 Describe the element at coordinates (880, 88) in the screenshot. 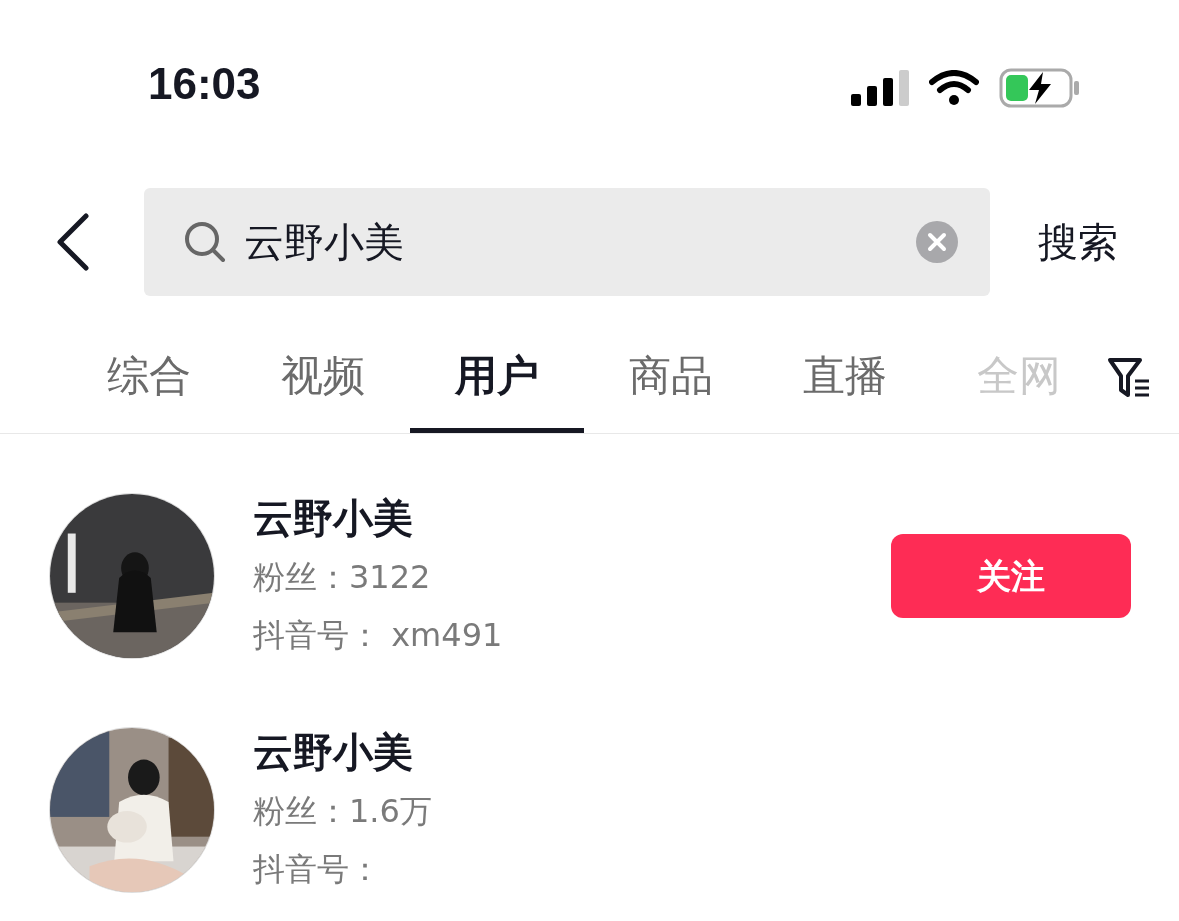

I see `signal-icon` at that location.